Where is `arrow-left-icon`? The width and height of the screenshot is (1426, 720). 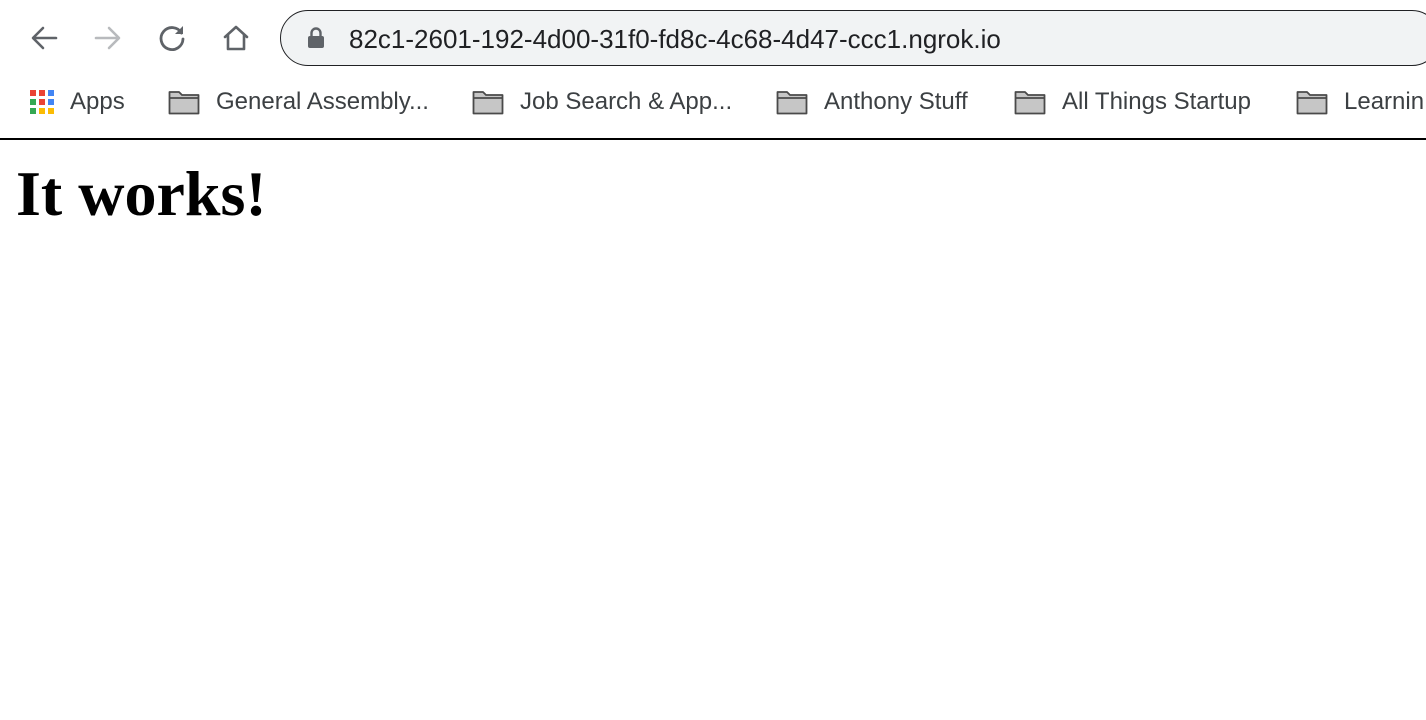
arrow-left-icon is located at coordinates (44, 38).